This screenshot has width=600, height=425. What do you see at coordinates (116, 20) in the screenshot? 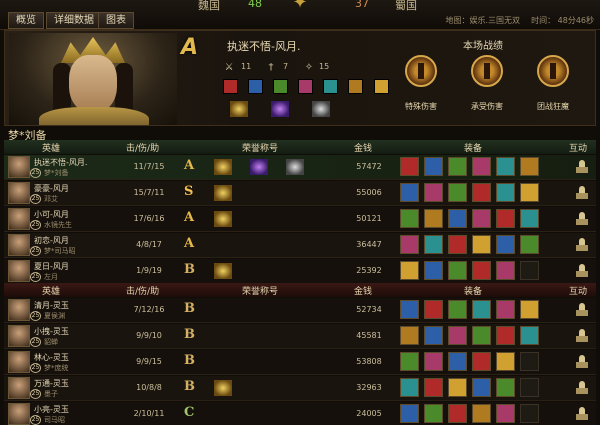
I see `tab-charts: 图表` at bounding box center [116, 20].